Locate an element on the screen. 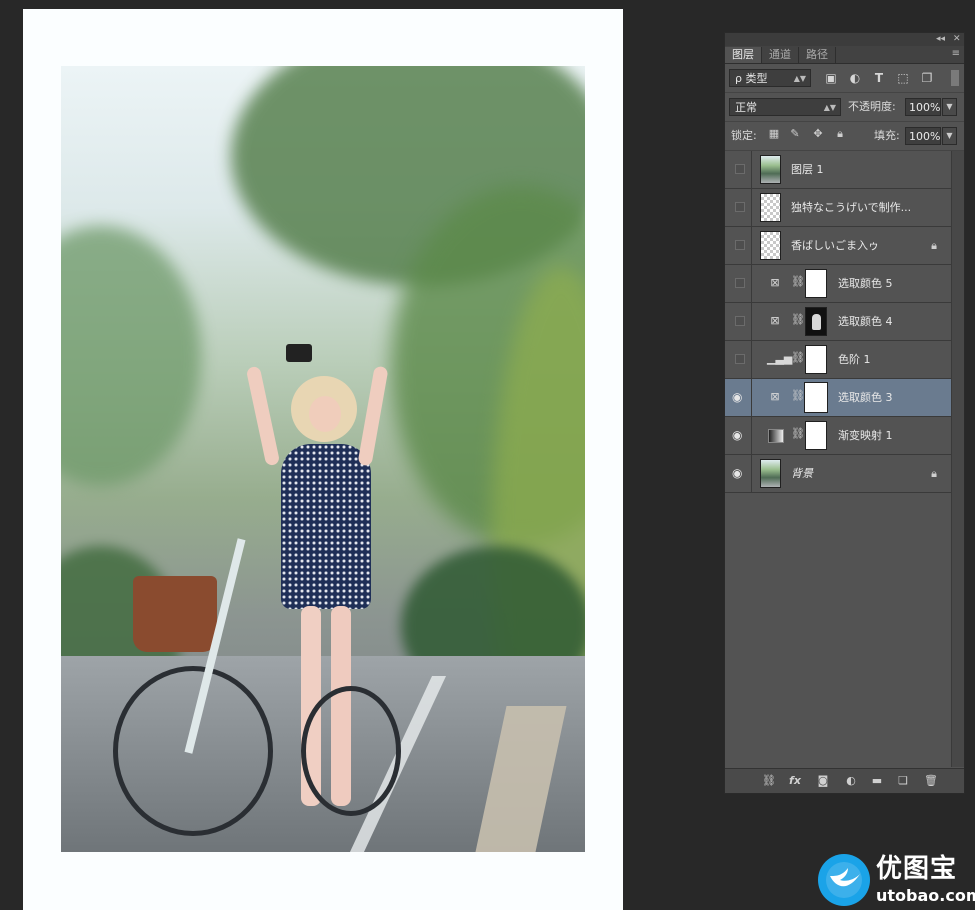 The height and width of the screenshot is (910, 975). chevron-down-icon: ▲▼ is located at coordinates (799, 78).